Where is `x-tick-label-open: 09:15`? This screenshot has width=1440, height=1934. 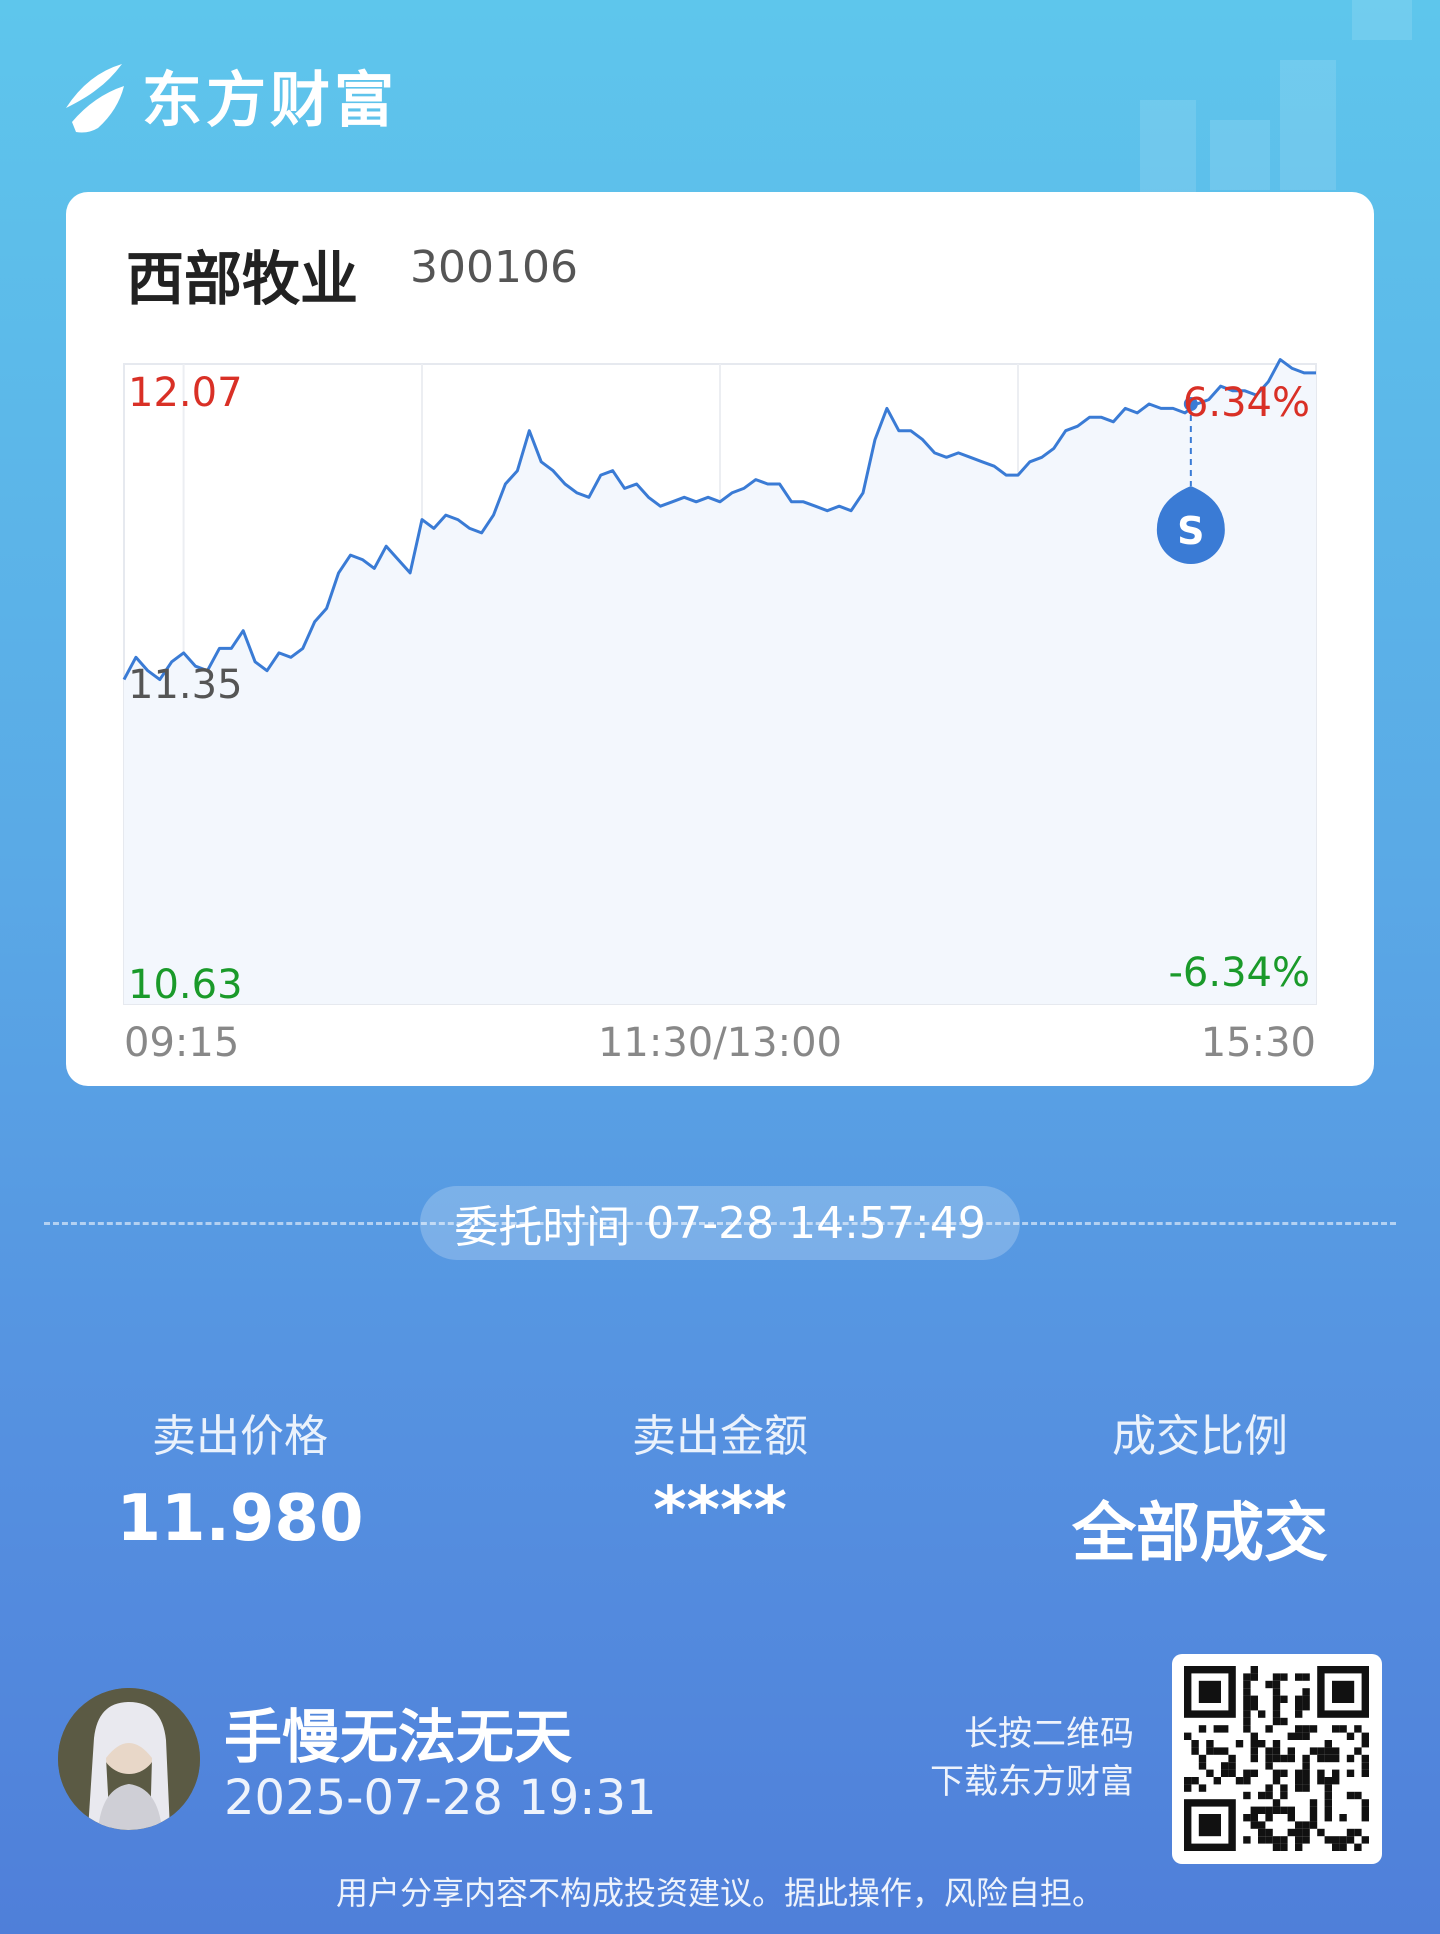 x-tick-label-open: 09:15 is located at coordinates (181, 1043).